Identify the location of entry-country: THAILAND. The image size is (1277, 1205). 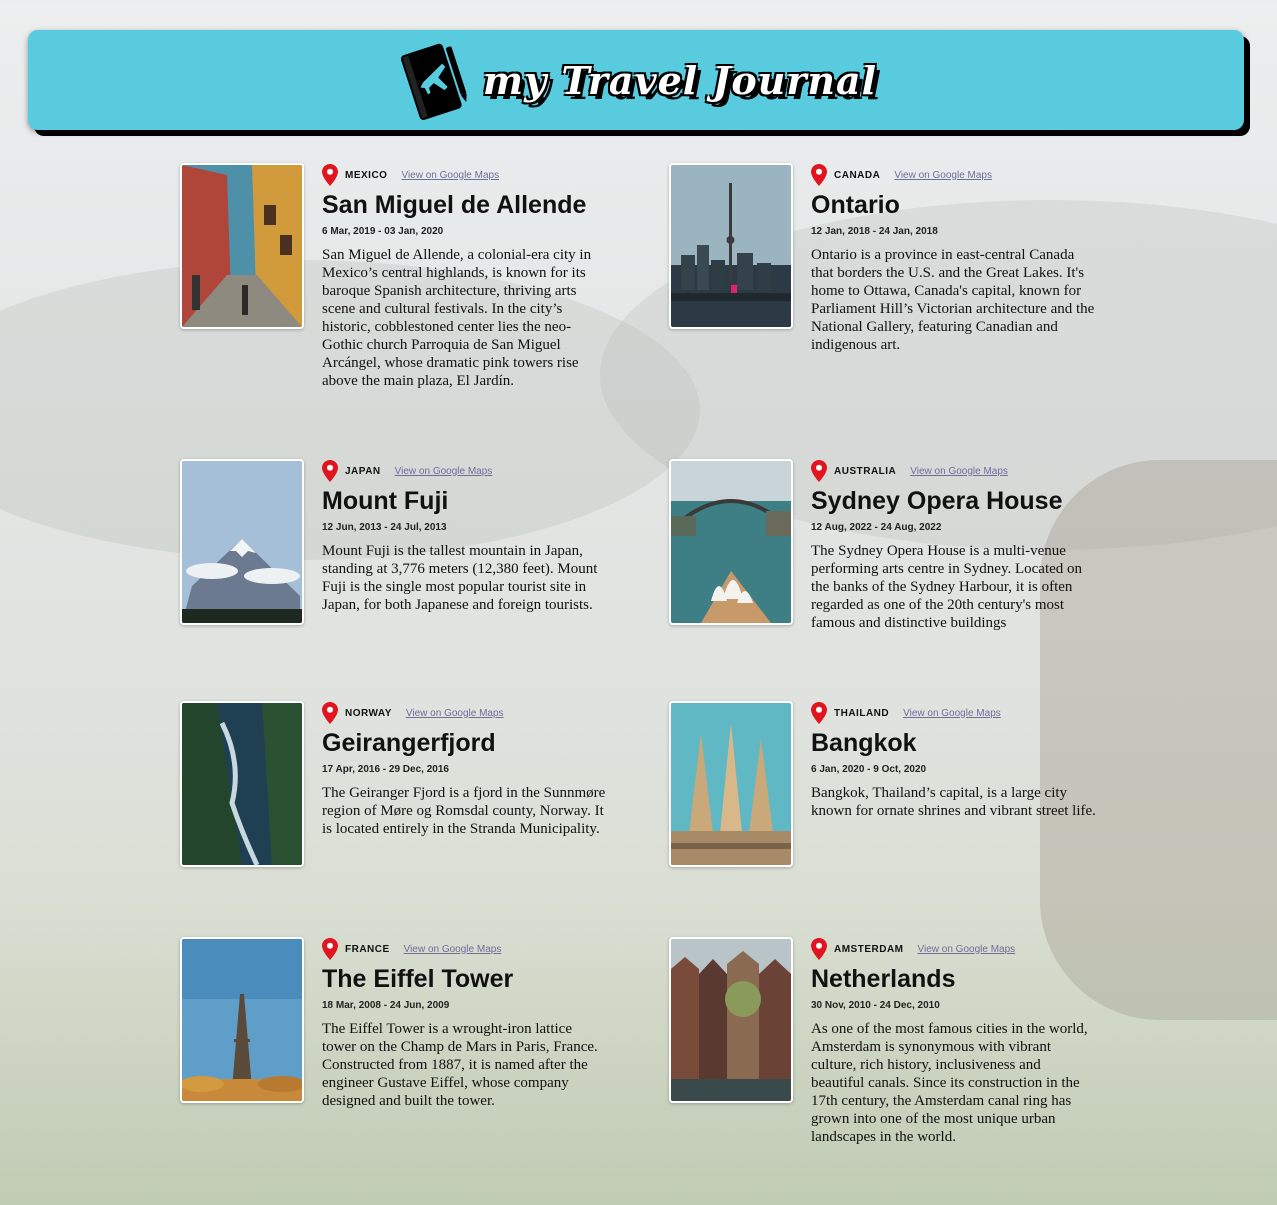
(862, 713).